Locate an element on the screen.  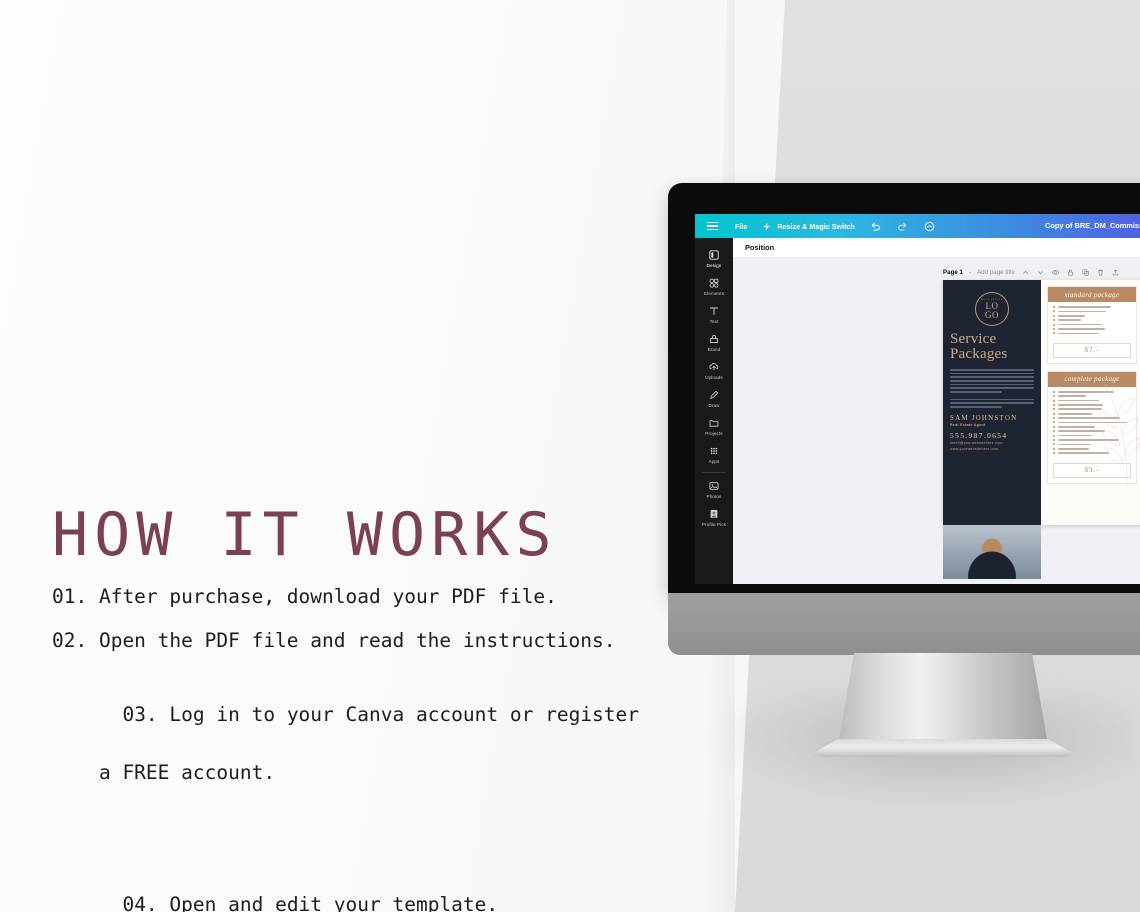
sidebar-label: Design is located at coordinates (714, 265).